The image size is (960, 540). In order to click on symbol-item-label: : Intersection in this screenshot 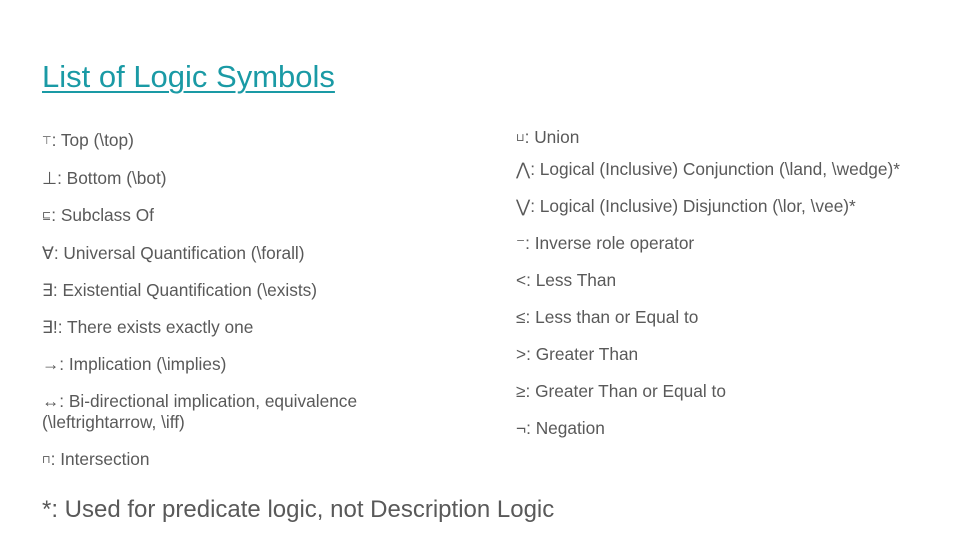, I will do `click(100, 459)`.